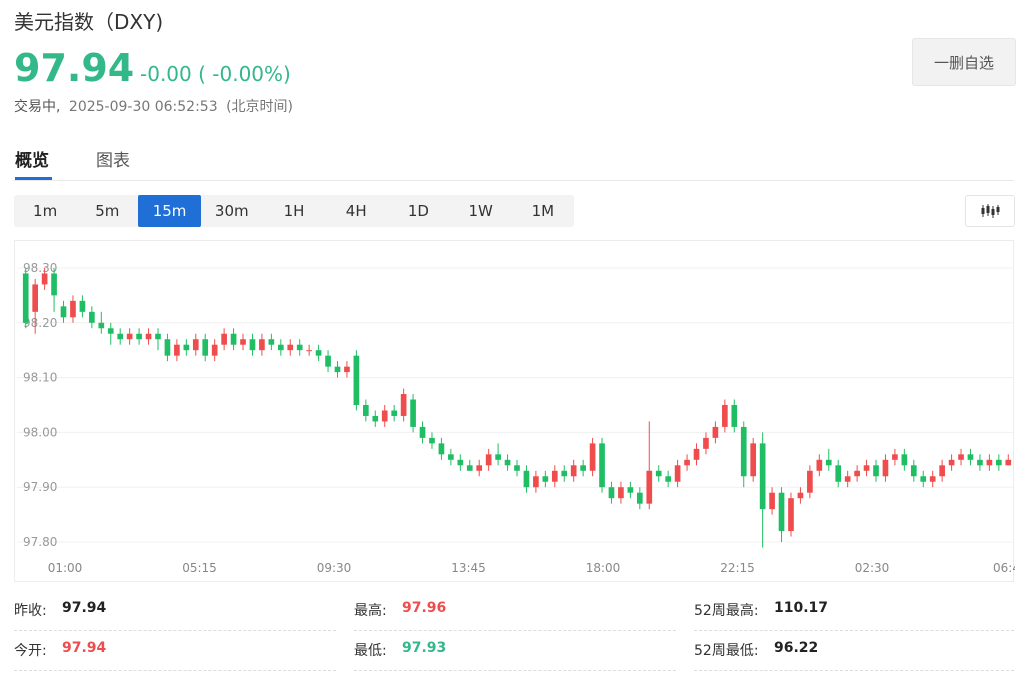  I want to click on prev-close-label: 昨收:, so click(30, 611).